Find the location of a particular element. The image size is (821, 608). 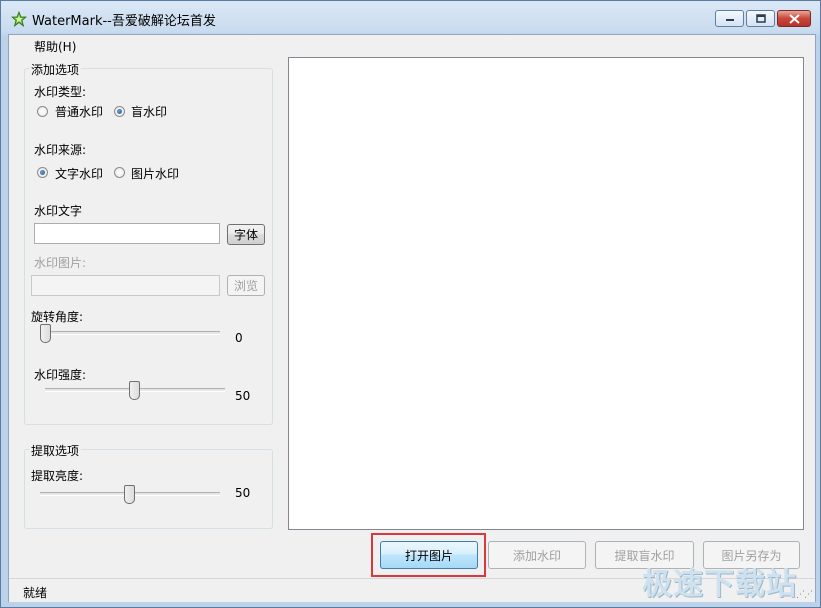

menu-help: 帮助(H) is located at coordinates (55, 46).